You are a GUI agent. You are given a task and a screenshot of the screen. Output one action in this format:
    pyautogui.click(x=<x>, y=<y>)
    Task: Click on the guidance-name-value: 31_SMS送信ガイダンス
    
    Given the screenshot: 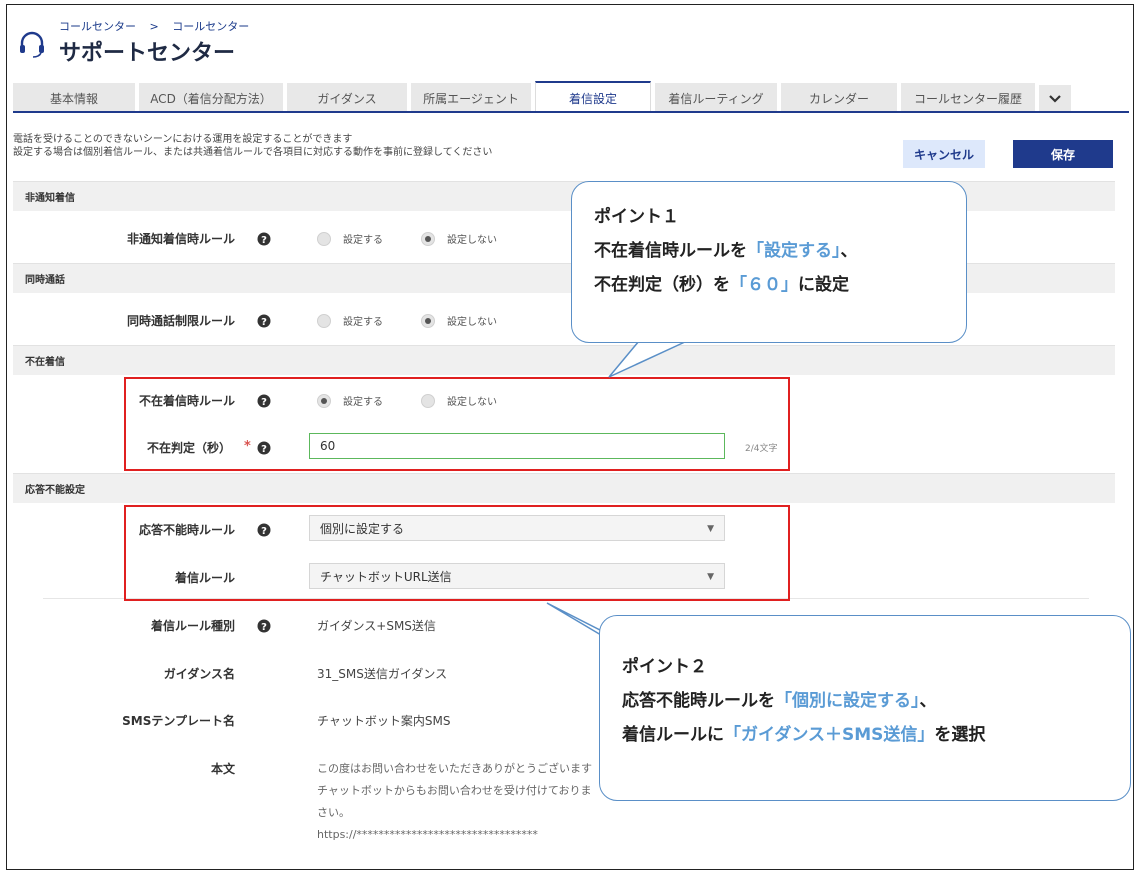 What is the action you would take?
    pyautogui.click(x=382, y=674)
    